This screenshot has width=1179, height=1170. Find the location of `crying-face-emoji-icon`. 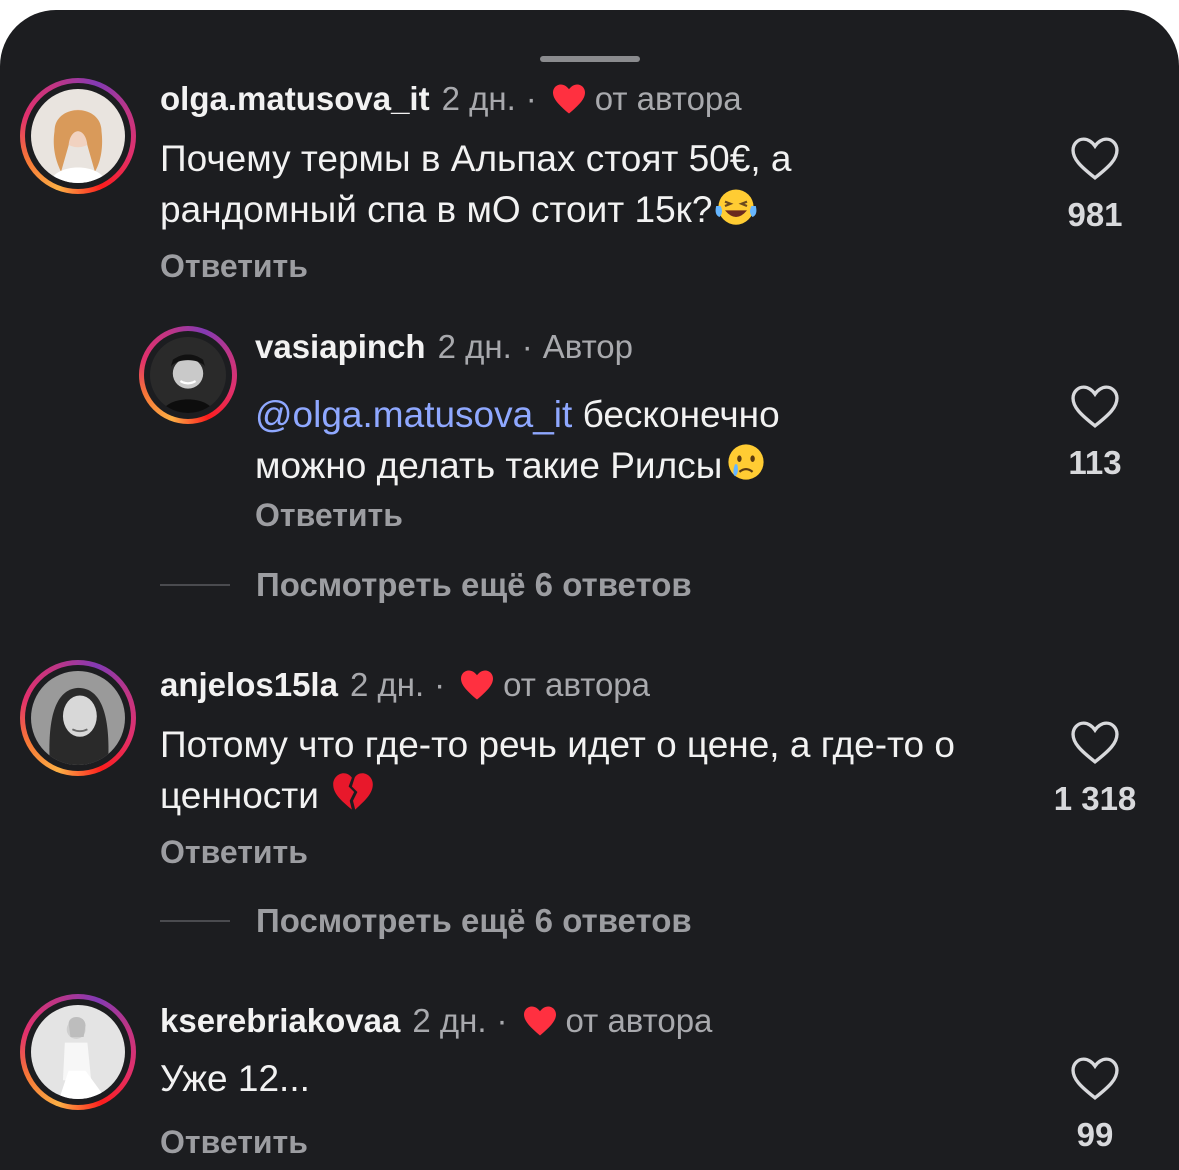

crying-face-emoji-icon is located at coordinates (746, 462).